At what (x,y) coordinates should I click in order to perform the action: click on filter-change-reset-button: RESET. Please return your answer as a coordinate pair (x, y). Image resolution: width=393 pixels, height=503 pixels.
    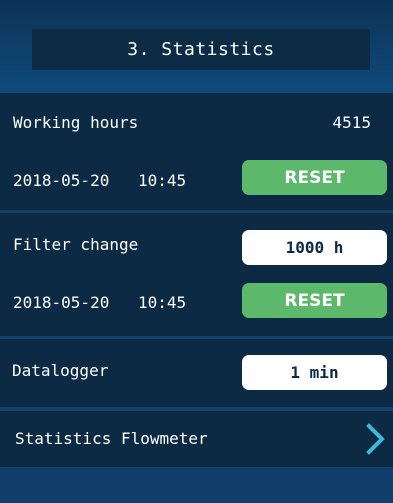
    Looking at the image, I should click on (314, 300).